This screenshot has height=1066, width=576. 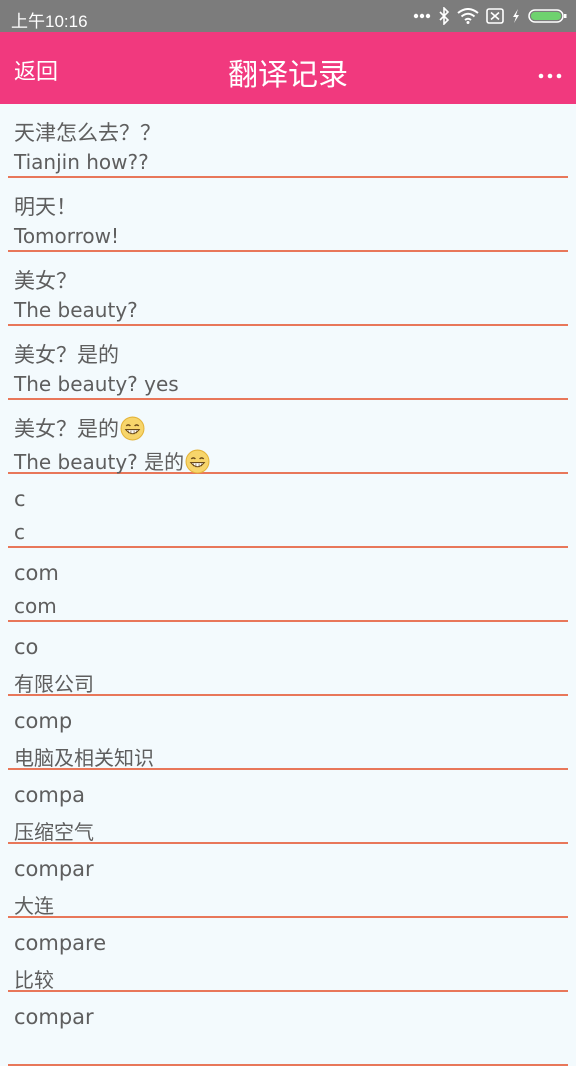 I want to click on record-source-label: 明天！, so click(x=45, y=207).